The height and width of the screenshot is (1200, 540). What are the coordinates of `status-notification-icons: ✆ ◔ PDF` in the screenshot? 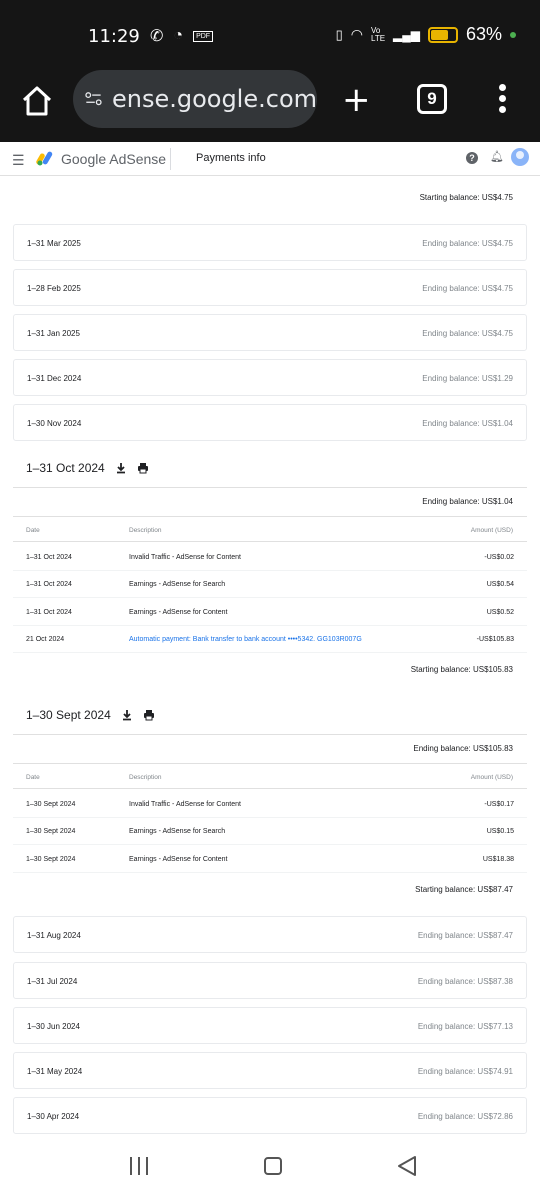 It's located at (182, 36).